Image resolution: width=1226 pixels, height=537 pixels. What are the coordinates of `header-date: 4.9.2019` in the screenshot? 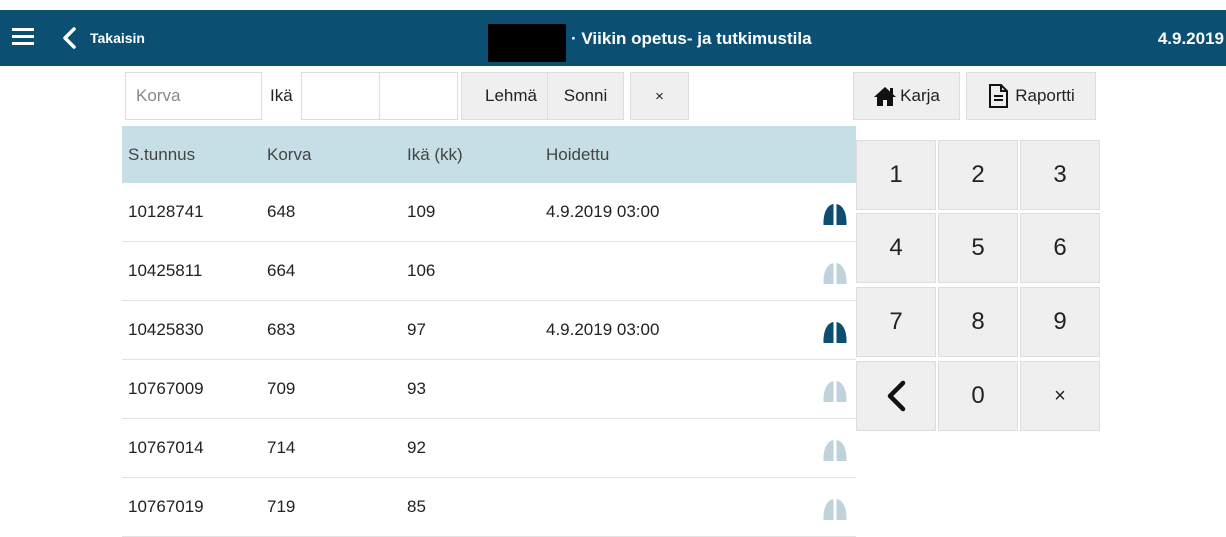 It's located at (1190, 38).